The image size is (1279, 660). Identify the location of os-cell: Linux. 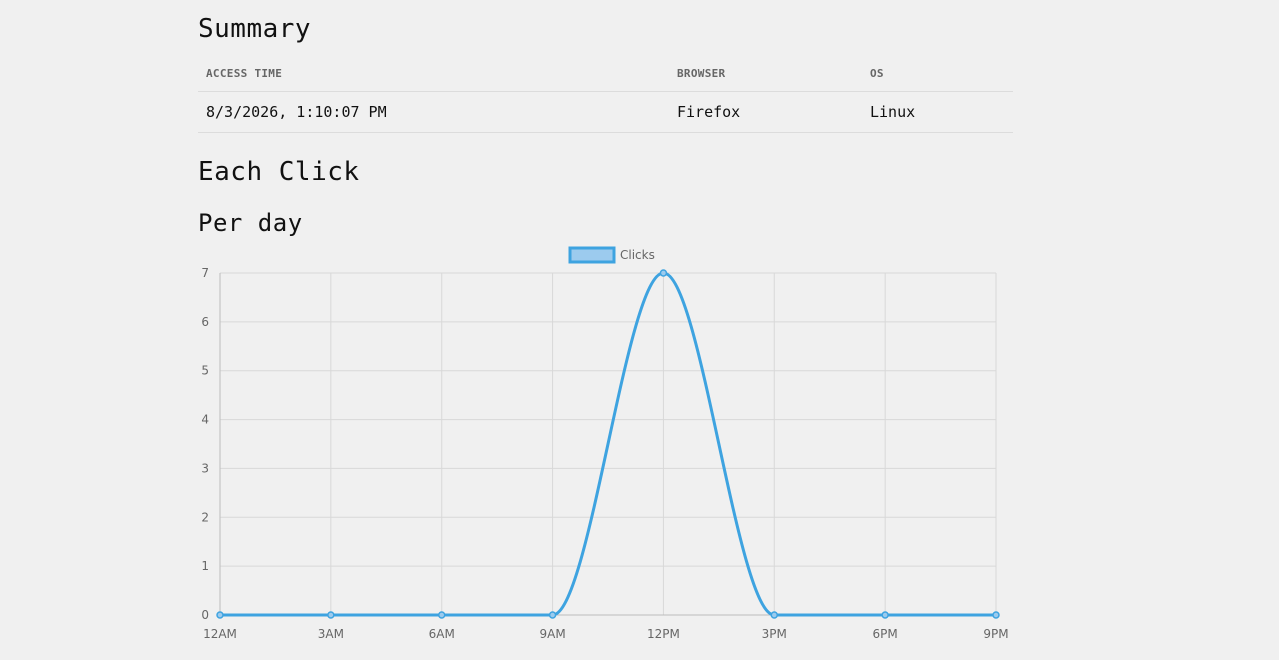
(937, 112).